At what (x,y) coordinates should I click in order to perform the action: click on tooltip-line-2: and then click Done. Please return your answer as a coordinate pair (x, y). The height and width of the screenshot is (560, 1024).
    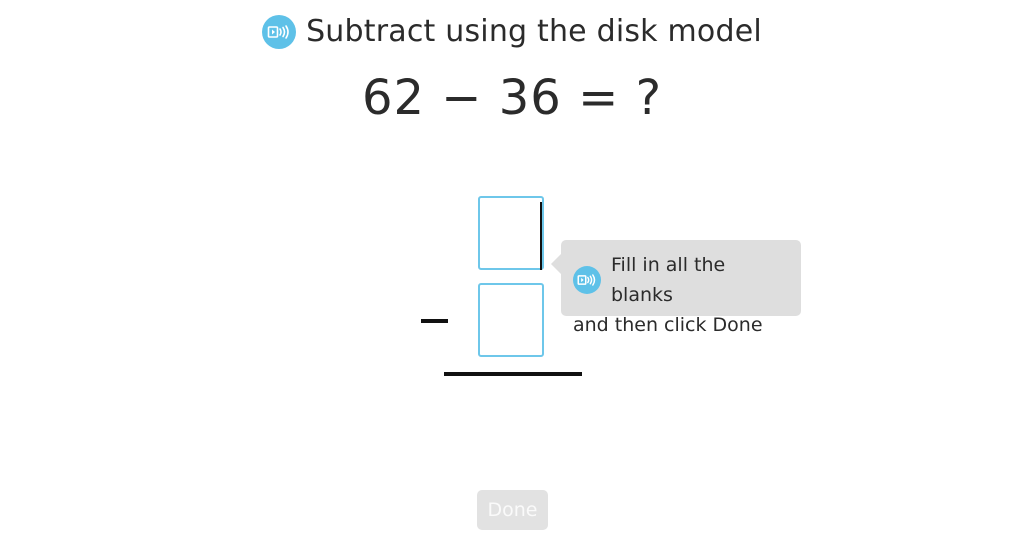
    Looking at the image, I should click on (668, 325).